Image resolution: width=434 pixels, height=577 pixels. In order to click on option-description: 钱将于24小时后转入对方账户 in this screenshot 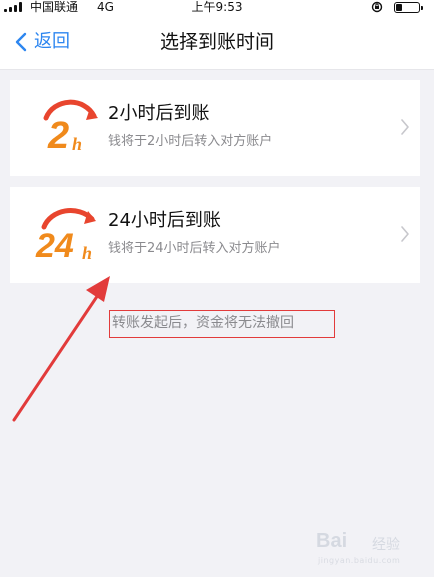, I will do `click(194, 248)`.